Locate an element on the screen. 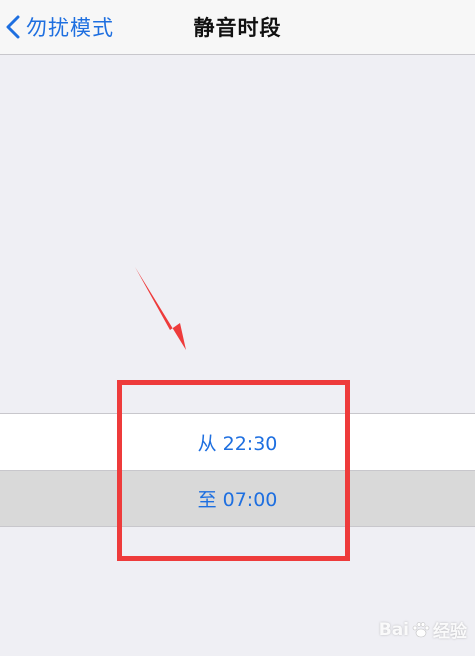 The image size is (475, 656). paw-icon is located at coordinates (421, 629).